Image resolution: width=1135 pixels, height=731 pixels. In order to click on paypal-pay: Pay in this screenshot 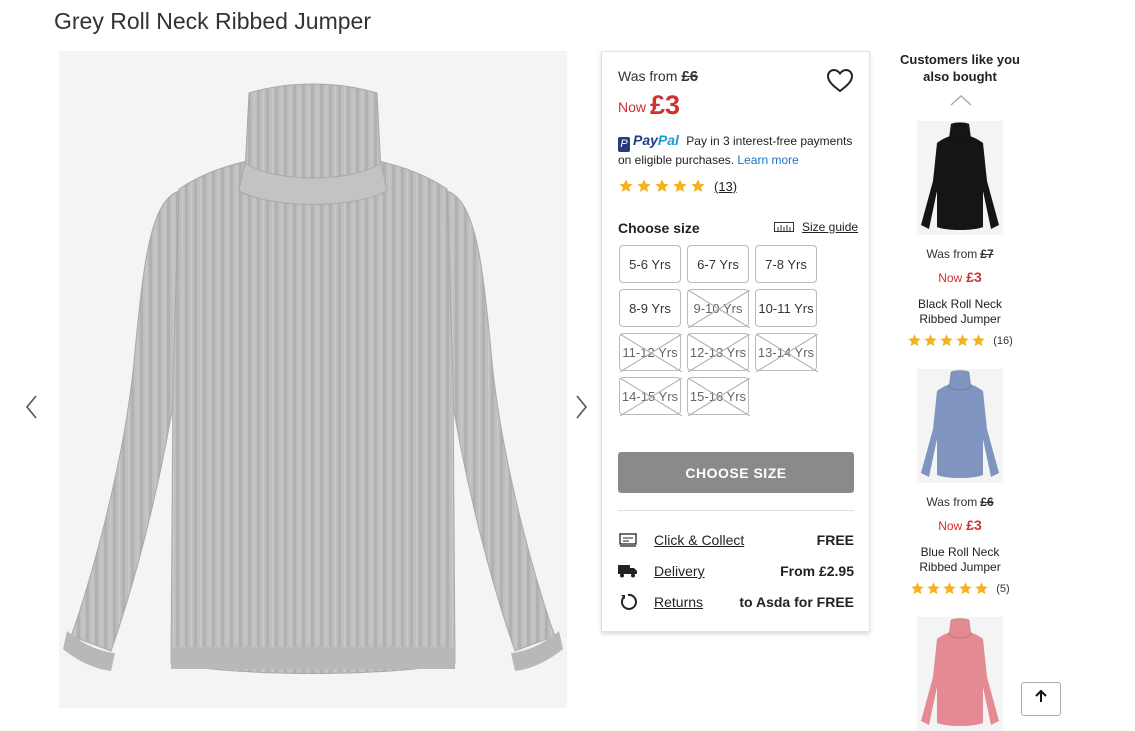, I will do `click(645, 140)`.